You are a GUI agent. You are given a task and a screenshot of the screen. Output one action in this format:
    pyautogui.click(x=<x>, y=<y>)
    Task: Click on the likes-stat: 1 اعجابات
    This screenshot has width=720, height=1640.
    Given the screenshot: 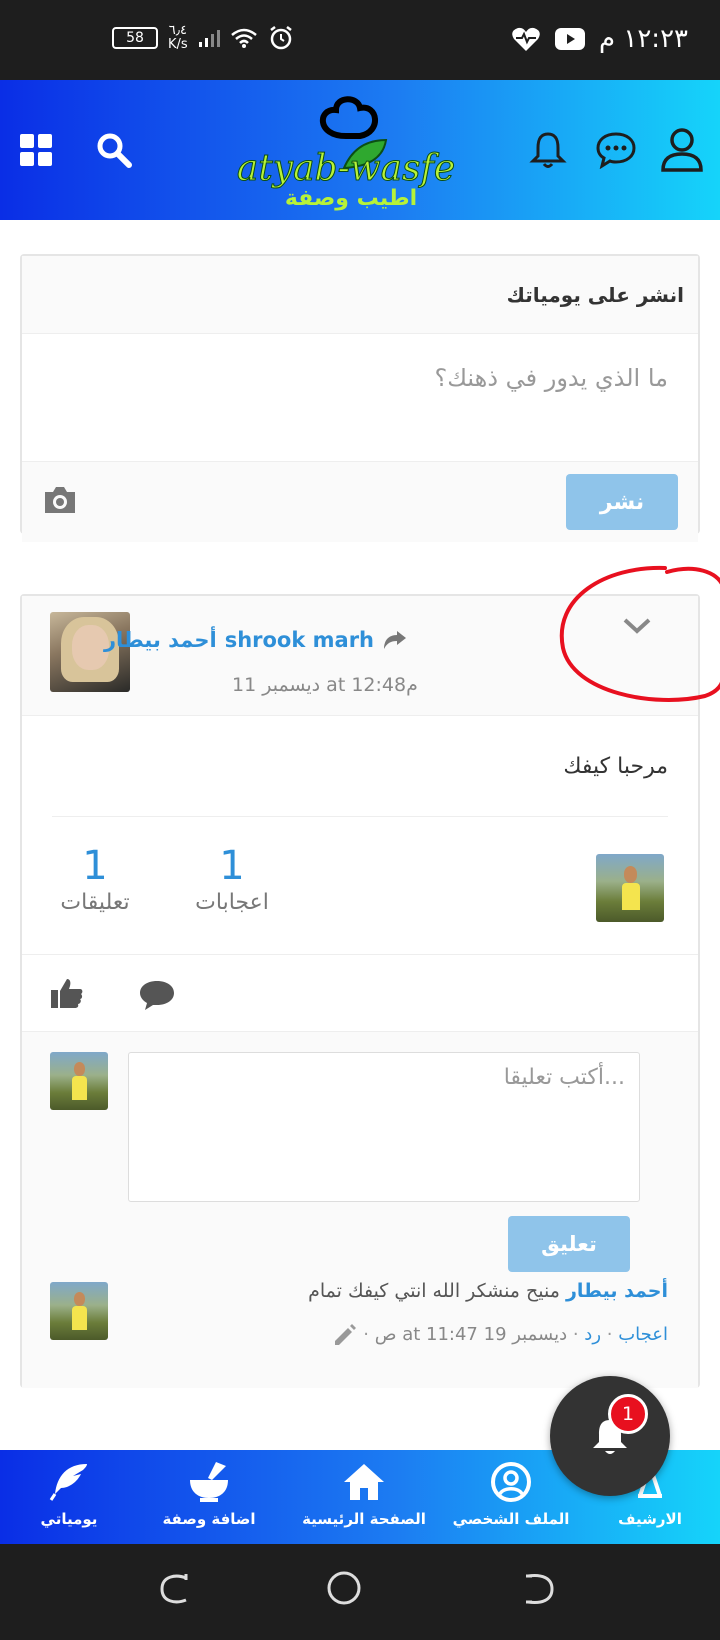 What is the action you would take?
    pyautogui.click(x=232, y=878)
    